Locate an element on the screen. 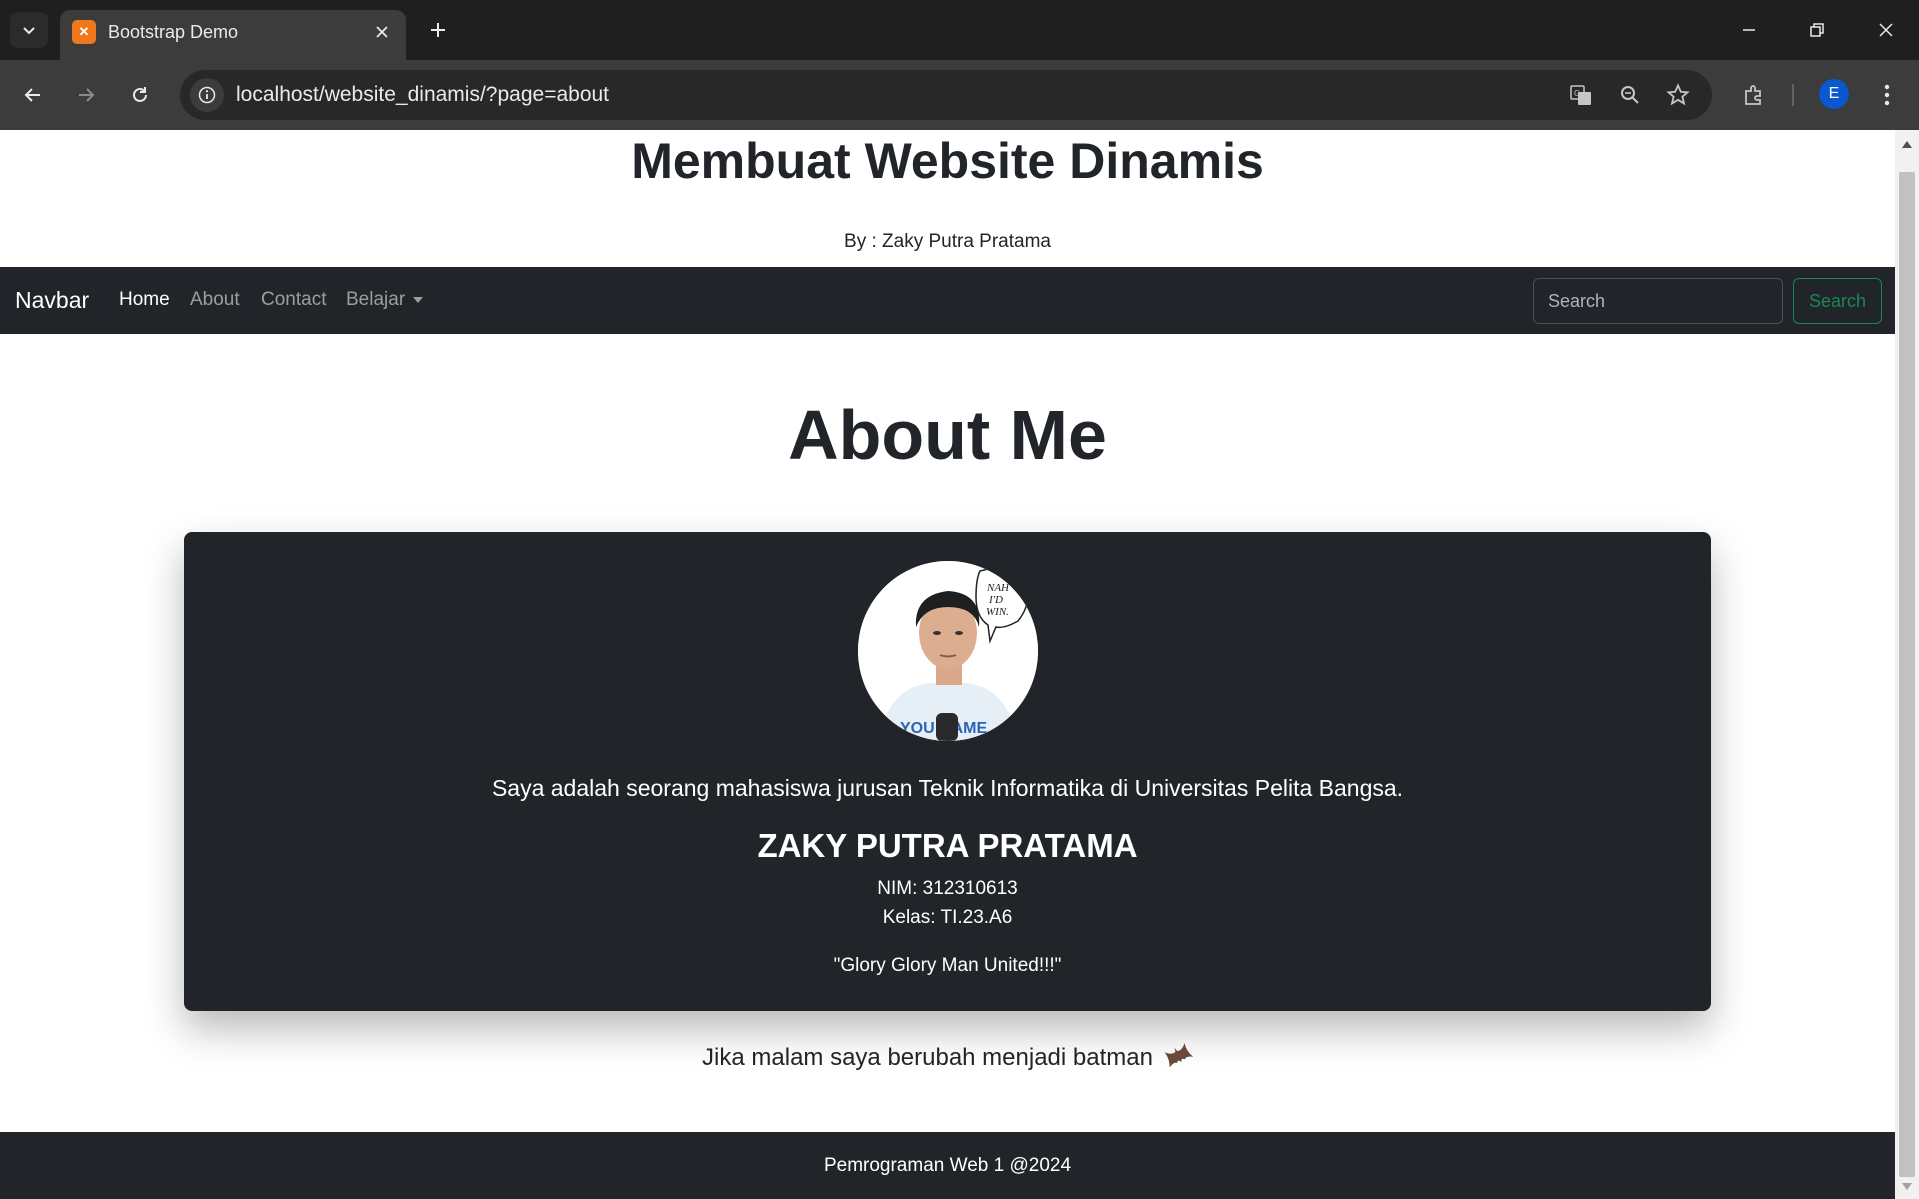 The width and height of the screenshot is (1919, 1199). nav-link-contact: Contact is located at coordinates (293, 300).